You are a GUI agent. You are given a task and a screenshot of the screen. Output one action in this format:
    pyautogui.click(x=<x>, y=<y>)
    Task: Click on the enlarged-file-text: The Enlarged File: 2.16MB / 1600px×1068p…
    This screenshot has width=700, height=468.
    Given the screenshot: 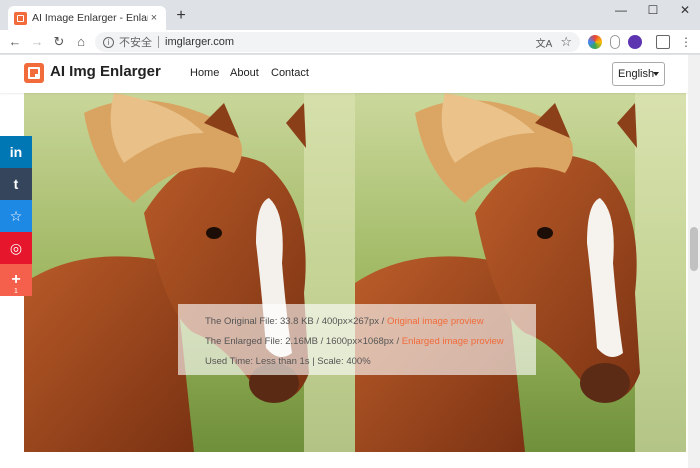 What is the action you would take?
    pyautogui.click(x=303, y=341)
    